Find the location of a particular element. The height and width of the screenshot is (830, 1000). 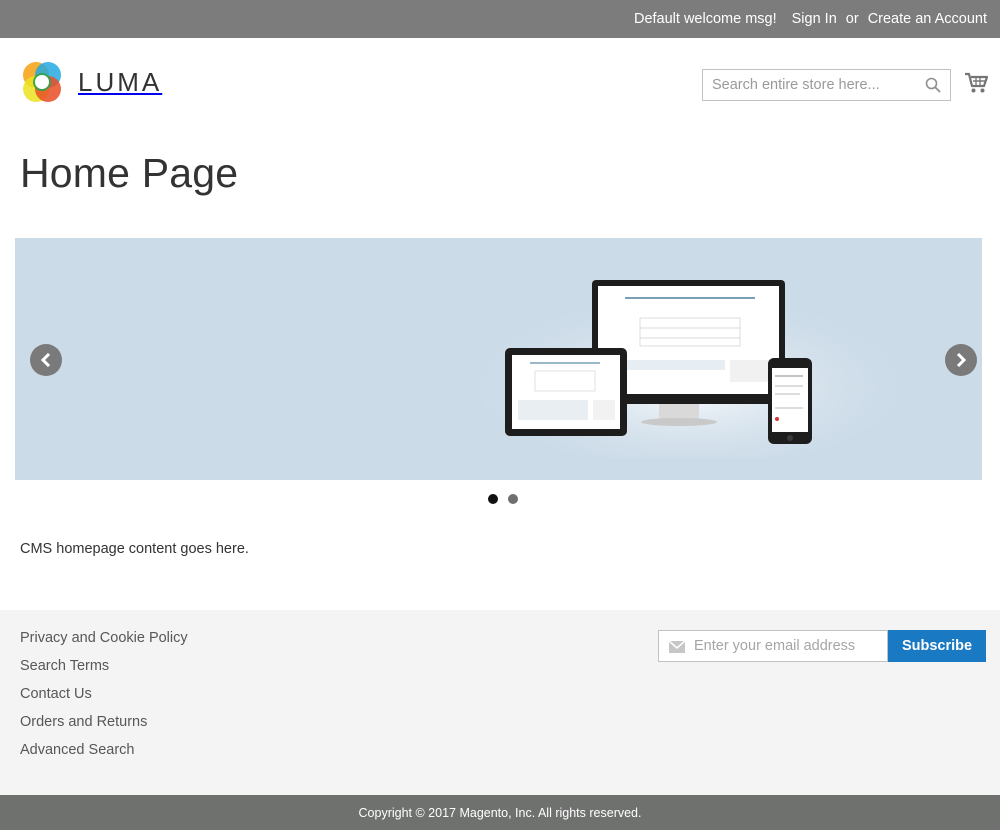

luma-logo-icon is located at coordinates (42, 82).